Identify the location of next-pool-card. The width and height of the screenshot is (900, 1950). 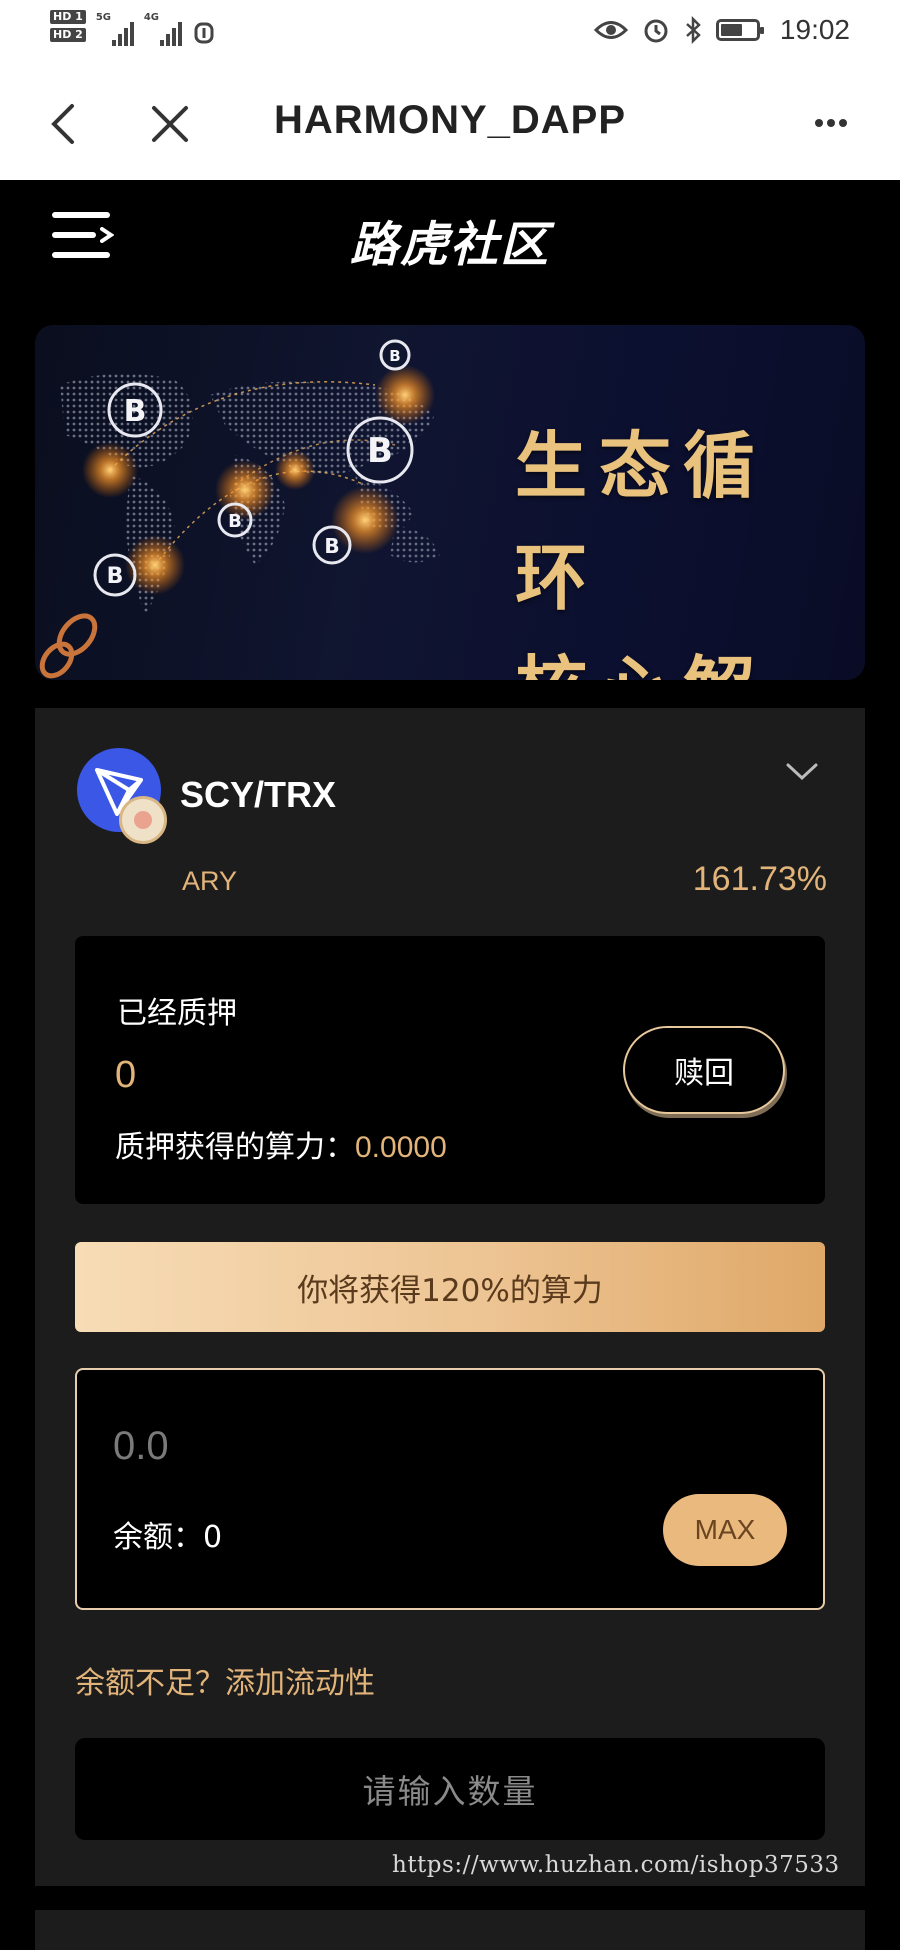
(450, 1930).